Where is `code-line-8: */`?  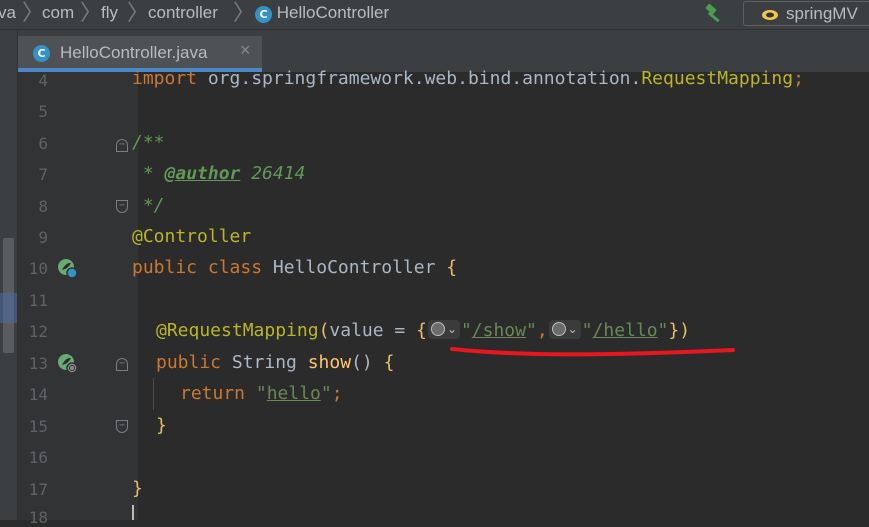 code-line-8: */ is located at coordinates (148, 205).